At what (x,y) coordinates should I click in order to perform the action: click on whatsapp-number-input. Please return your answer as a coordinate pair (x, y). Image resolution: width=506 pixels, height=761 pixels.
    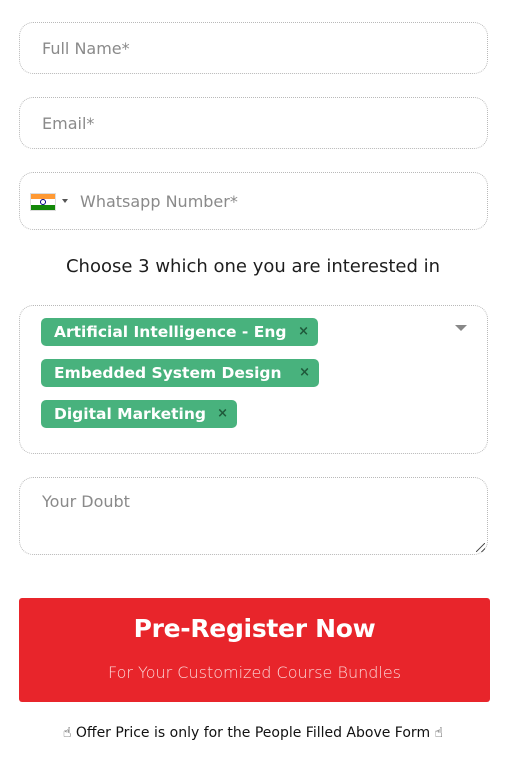
    Looking at the image, I should click on (253, 201).